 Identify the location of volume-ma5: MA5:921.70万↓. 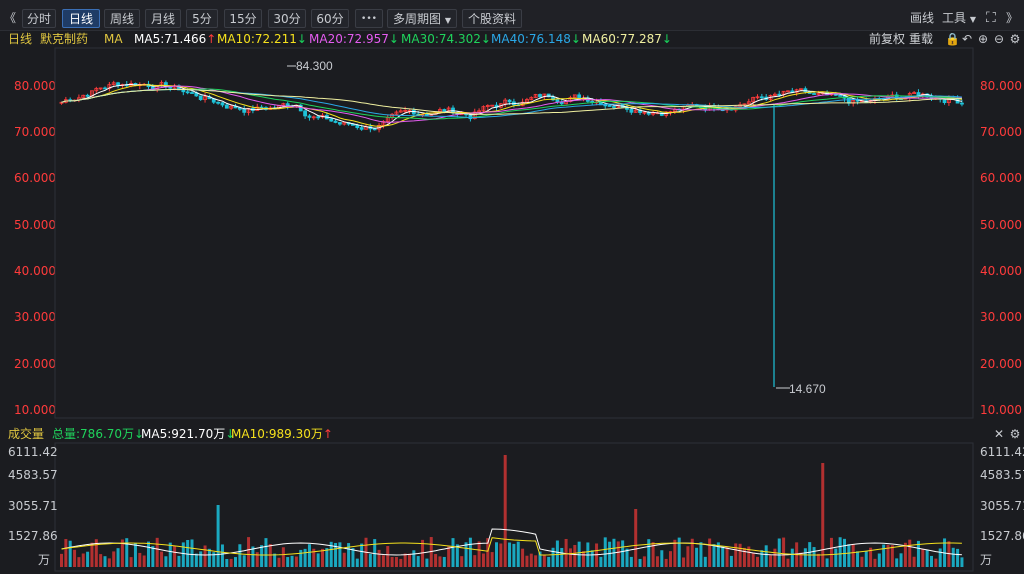
(188, 434).